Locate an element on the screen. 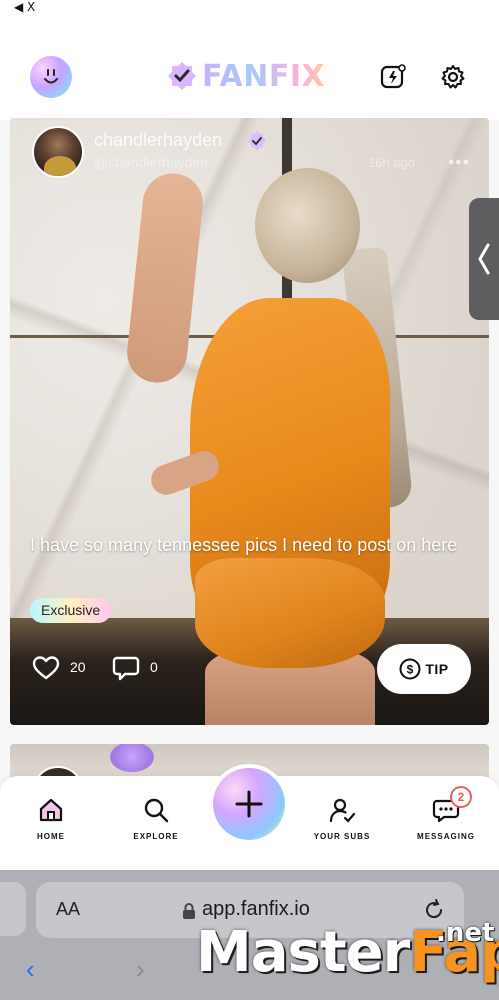  lightning-post-icon is located at coordinates (393, 76).